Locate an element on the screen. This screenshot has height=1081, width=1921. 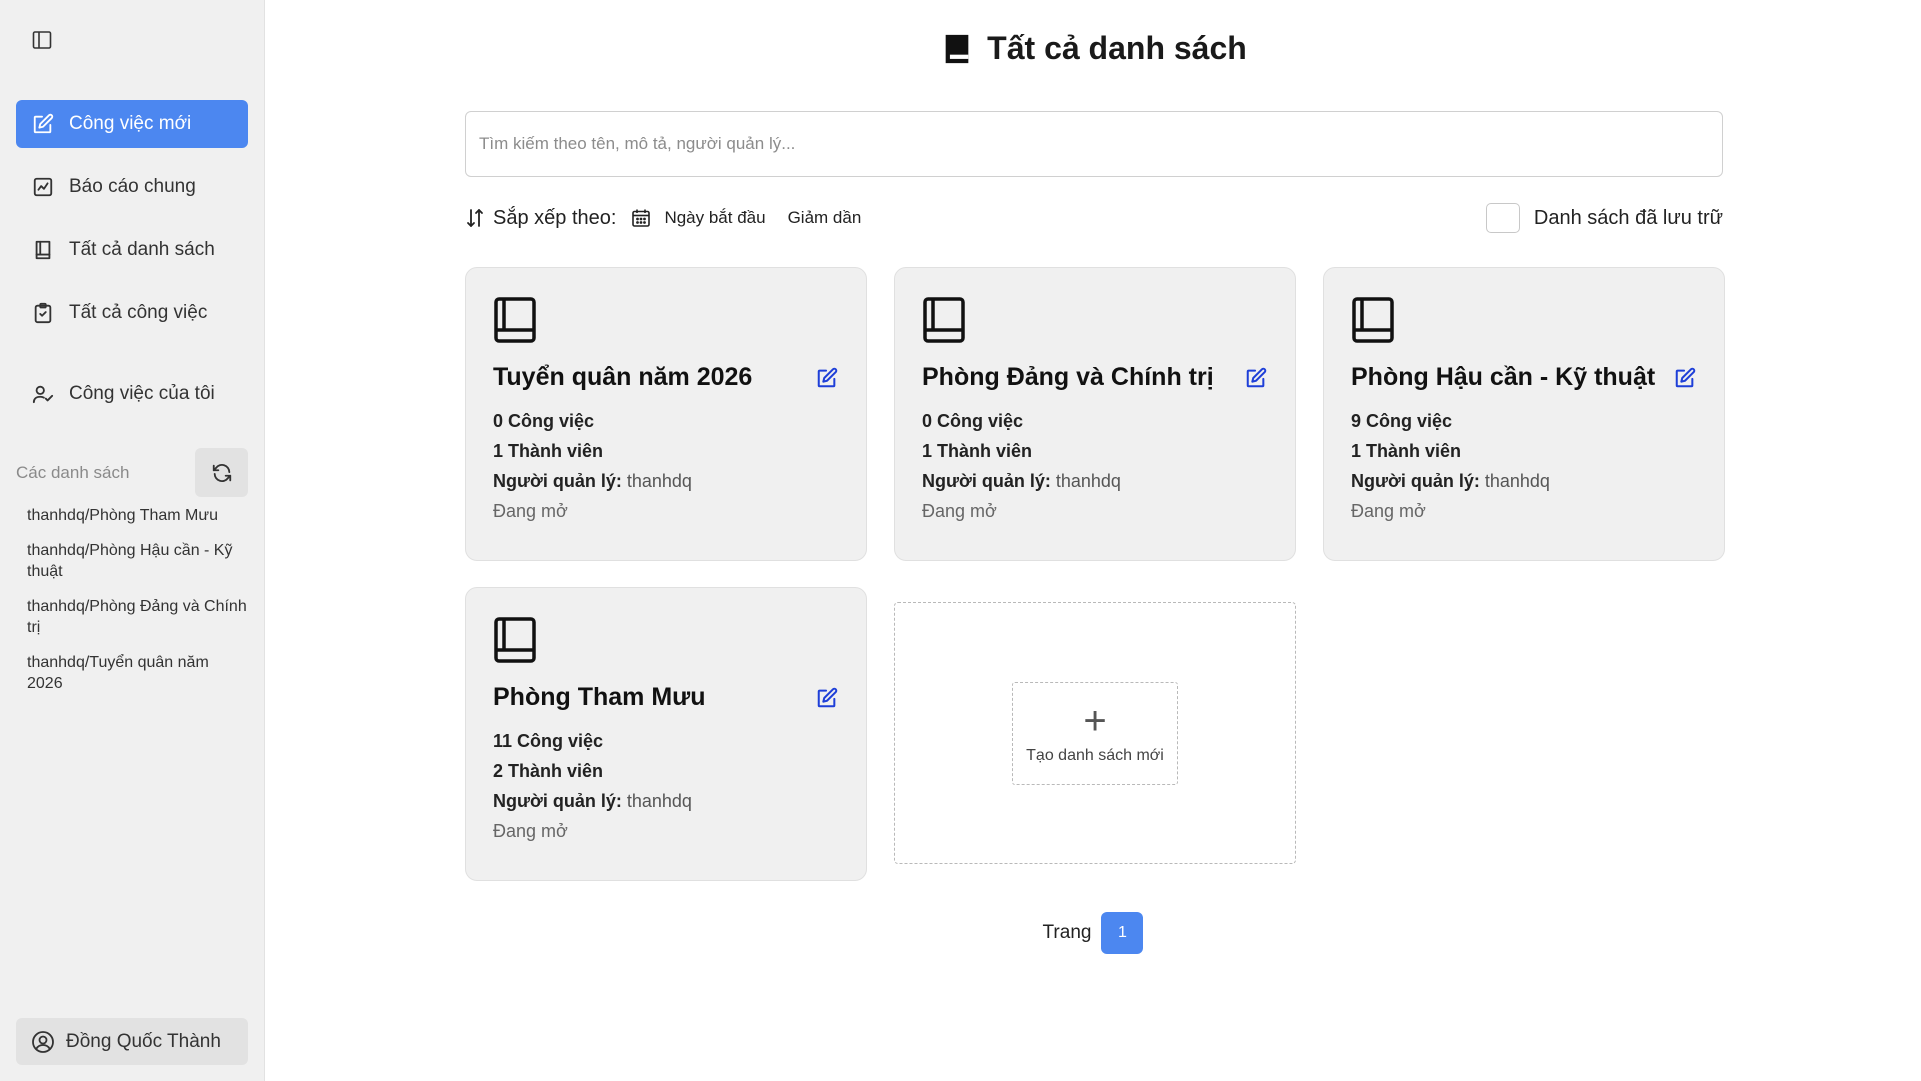
sidebar-toggle-button is located at coordinates (42, 40).